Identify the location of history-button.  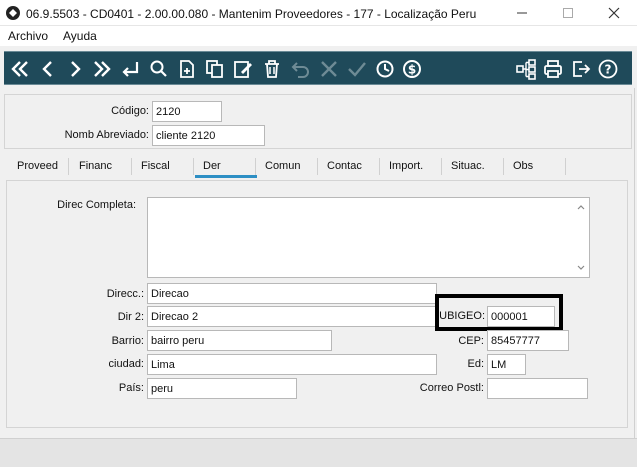
(385, 69).